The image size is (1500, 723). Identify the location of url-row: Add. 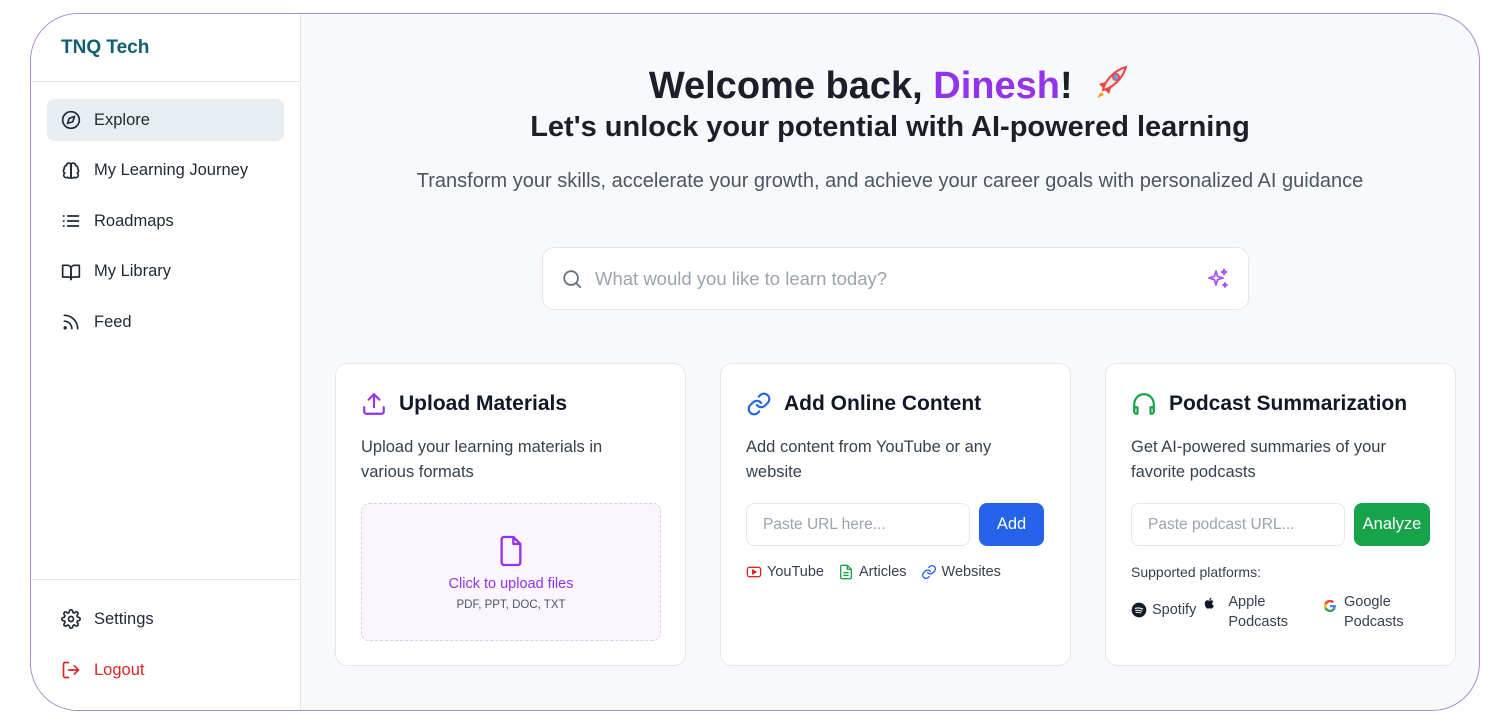
(895, 524).